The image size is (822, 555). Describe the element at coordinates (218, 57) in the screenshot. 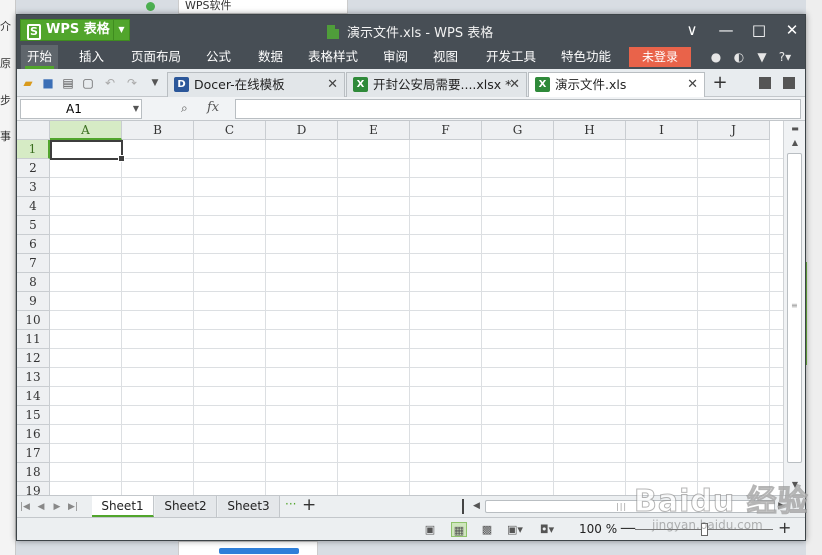

I see `menu-formulas: 公式` at that location.